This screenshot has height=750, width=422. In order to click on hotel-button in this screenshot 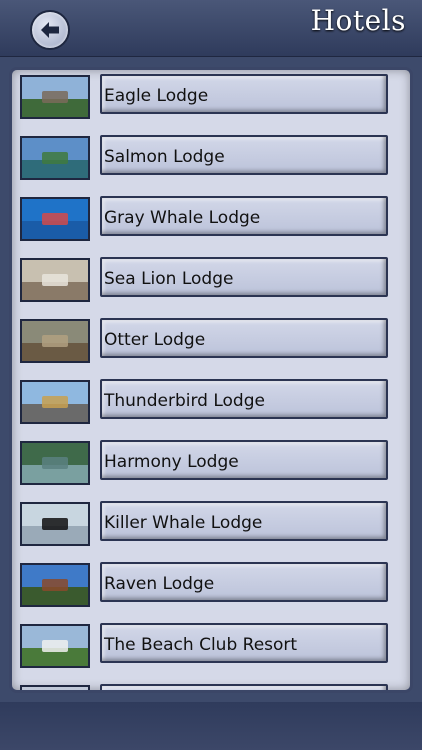, I will do `click(244, 687)`.